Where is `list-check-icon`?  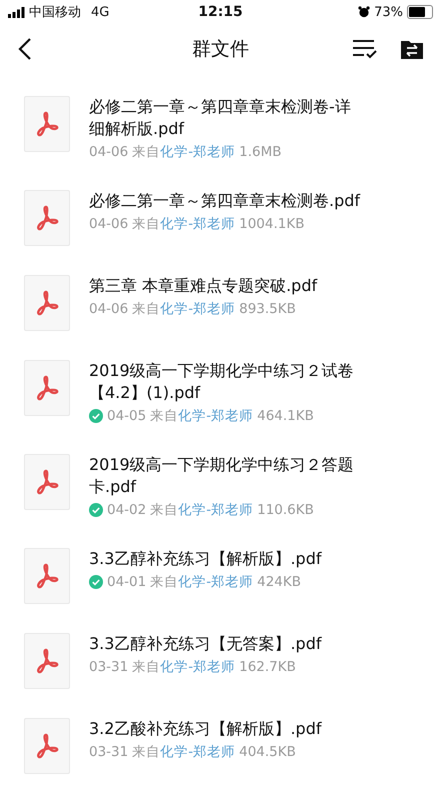
list-check-icon is located at coordinates (364, 49).